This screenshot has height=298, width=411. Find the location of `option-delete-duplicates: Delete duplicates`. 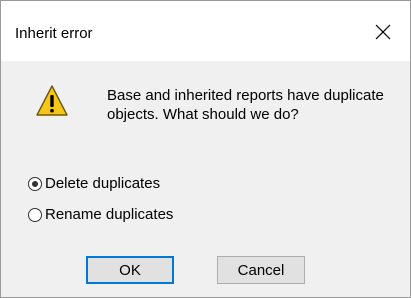

option-delete-duplicates: Delete duplicates is located at coordinates (94, 183).